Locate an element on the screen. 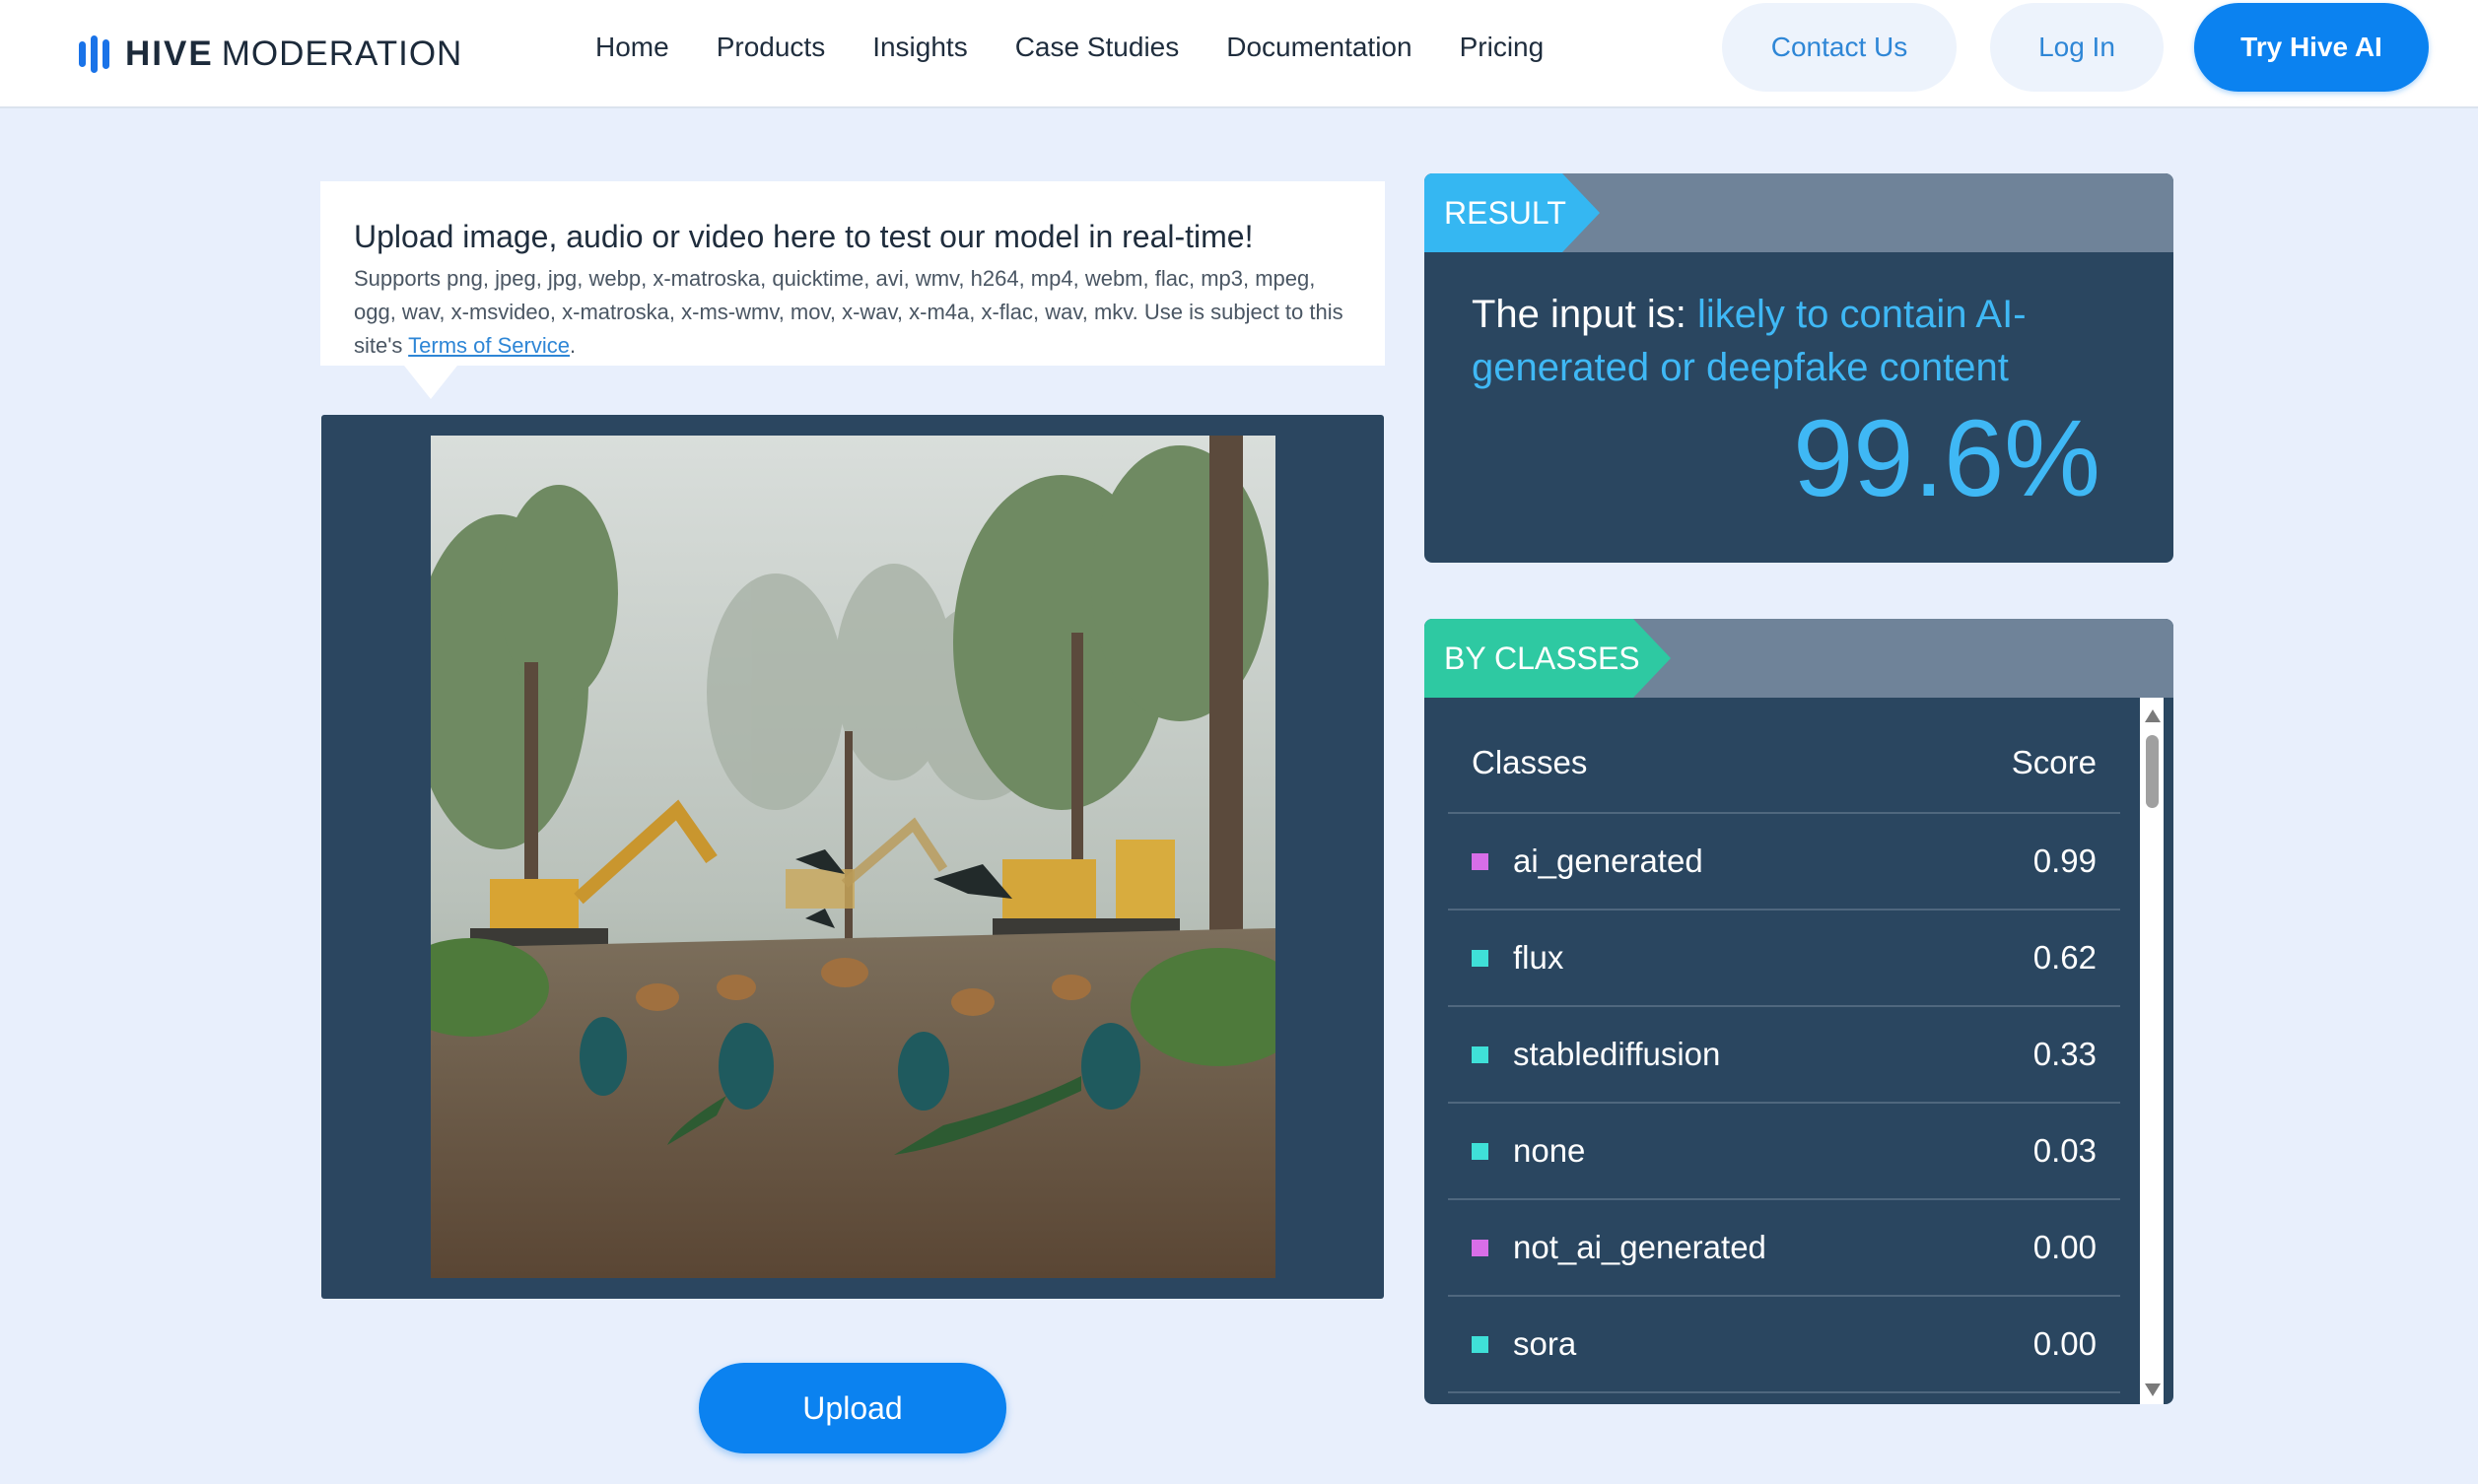  result-panel-header: RESULT is located at coordinates (1798, 212).